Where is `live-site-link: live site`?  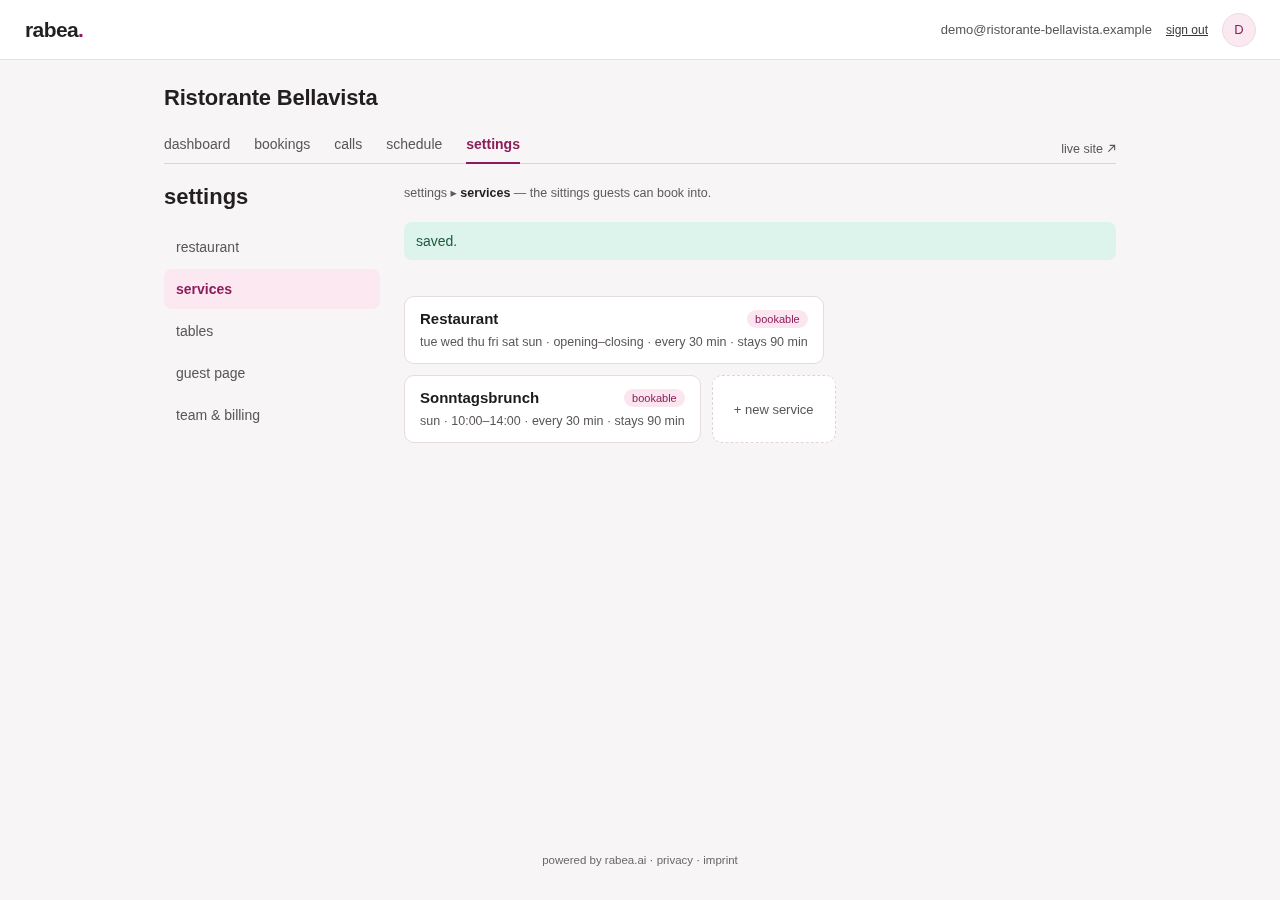
live-site-link: live site is located at coordinates (1088, 147).